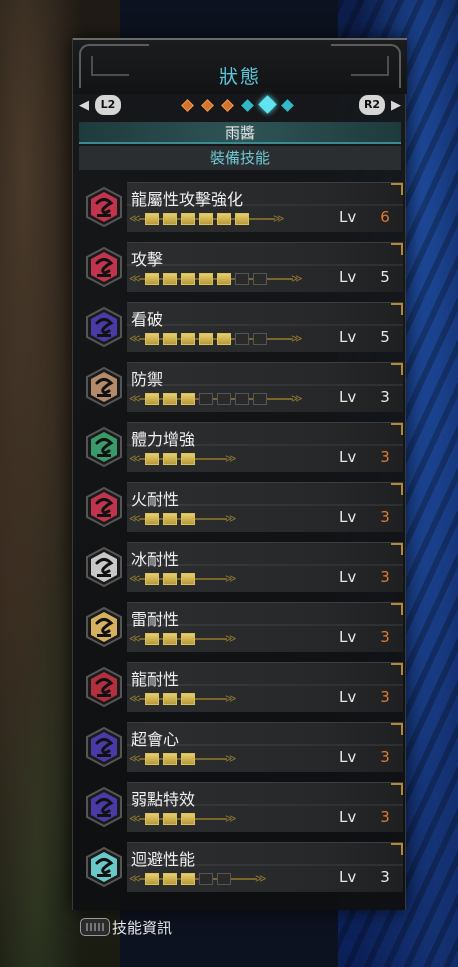  I want to click on skill-row: 龍耐性 ≪ ≫ Lv 3, so click(240, 688).